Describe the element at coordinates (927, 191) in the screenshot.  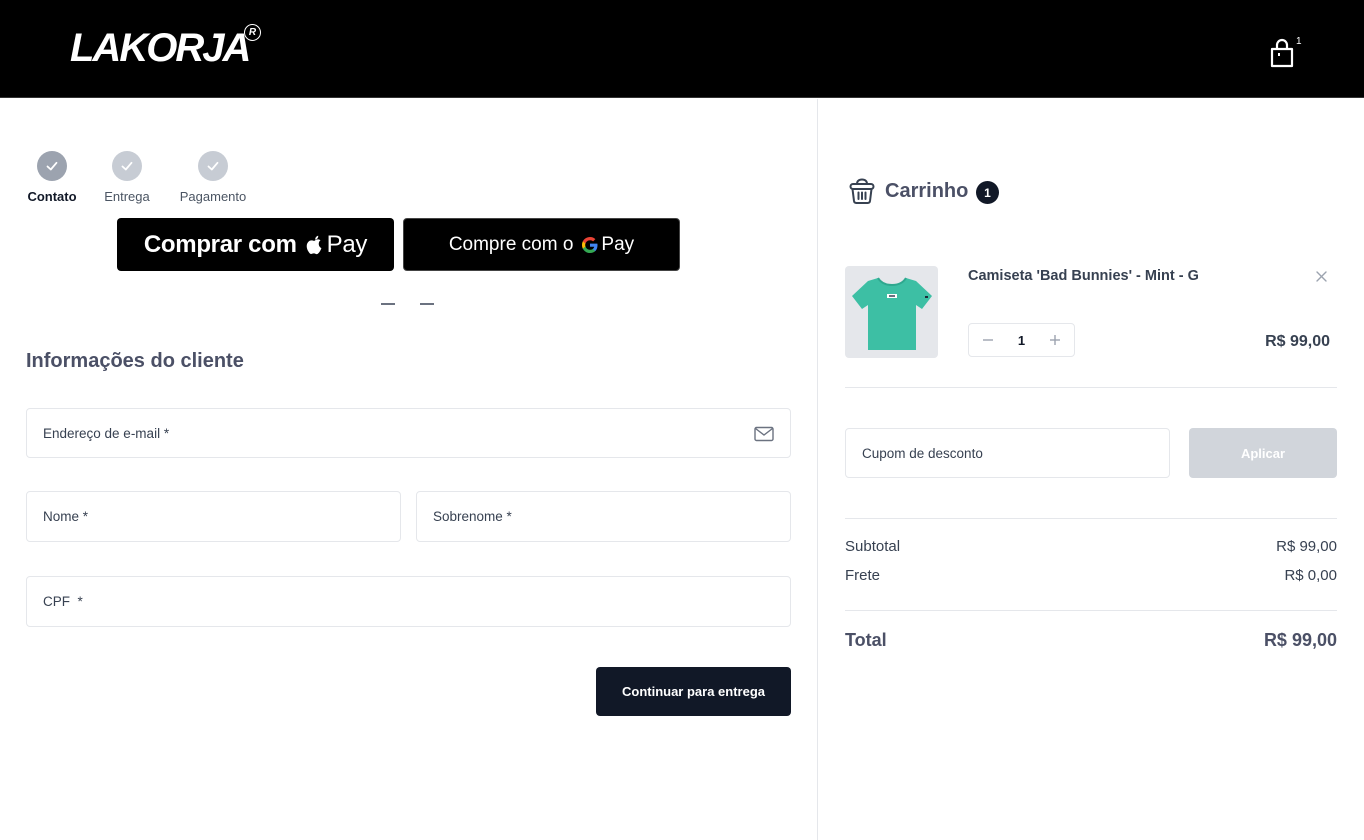
I see `cart-title: Carrinho` at that location.